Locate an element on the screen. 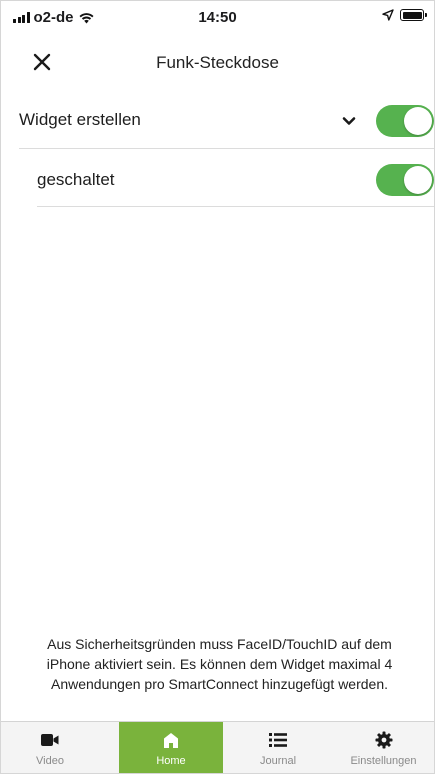 The image size is (435, 774). widget-row-label: Widget erstellen is located at coordinates (80, 119).